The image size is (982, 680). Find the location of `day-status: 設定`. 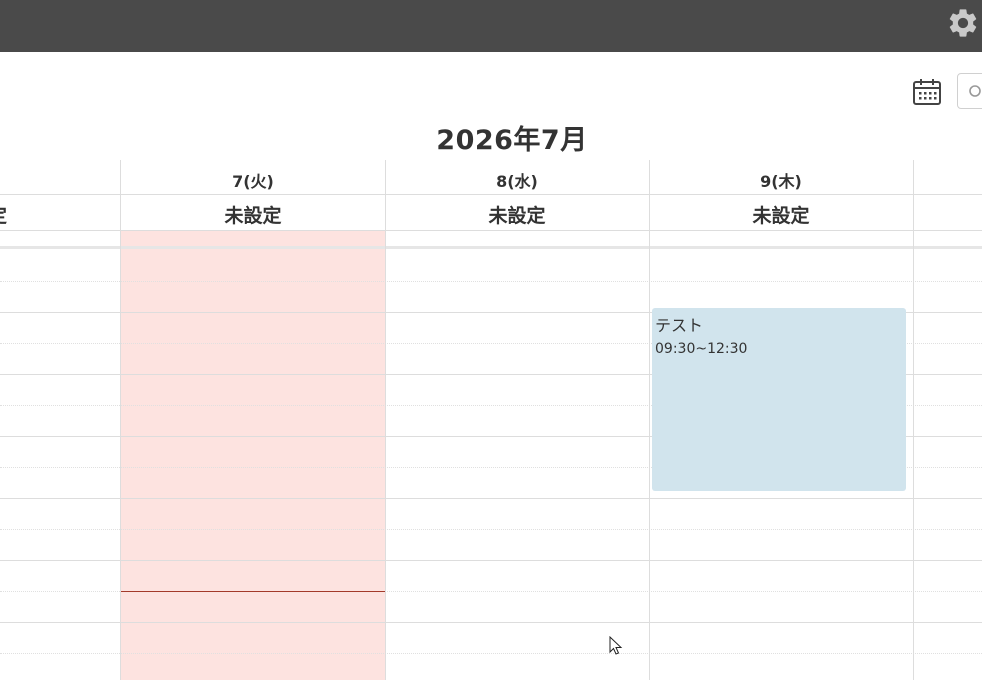

day-status: 設定 is located at coordinates (60, 214).